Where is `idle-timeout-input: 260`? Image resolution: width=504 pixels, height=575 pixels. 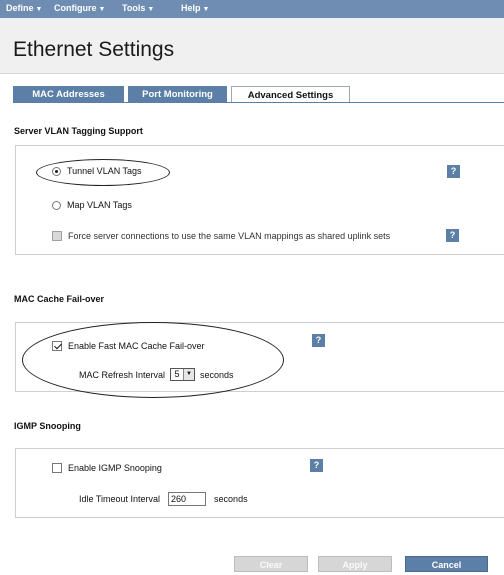 idle-timeout-input: 260 is located at coordinates (187, 499).